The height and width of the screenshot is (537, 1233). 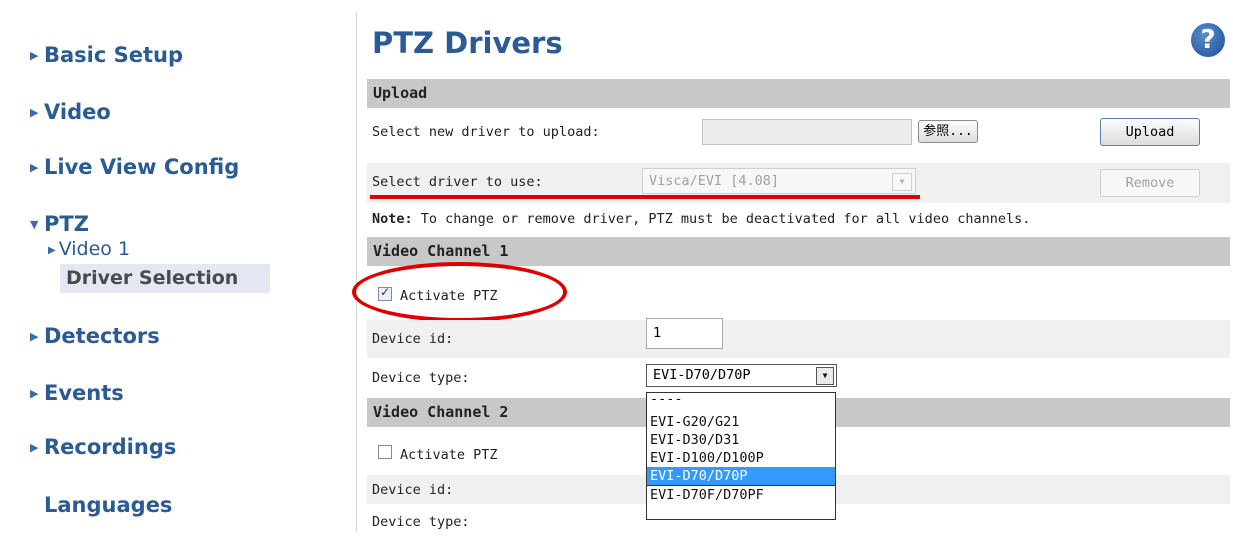 What do you see at coordinates (741, 476) in the screenshot?
I see `dropdown-option-selected: EVI-D70/D70P` at bounding box center [741, 476].